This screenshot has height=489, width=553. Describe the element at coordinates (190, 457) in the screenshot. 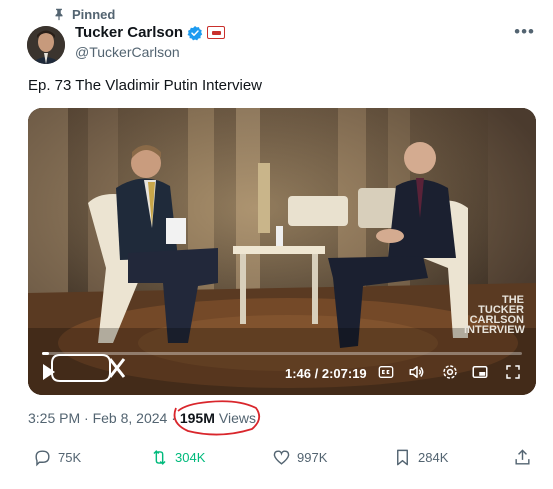

I see `retweet-count: 304K` at that location.